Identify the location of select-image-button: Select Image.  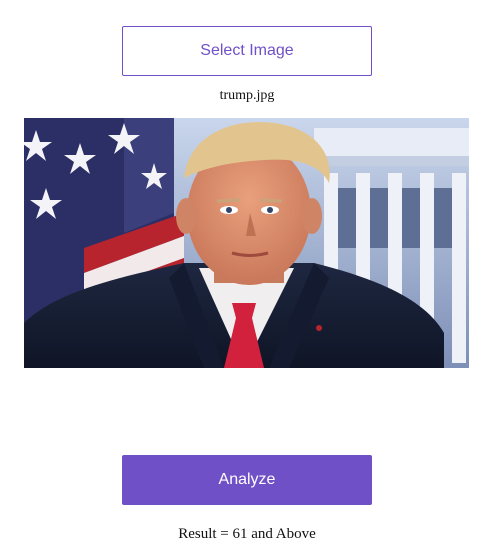
(247, 51).